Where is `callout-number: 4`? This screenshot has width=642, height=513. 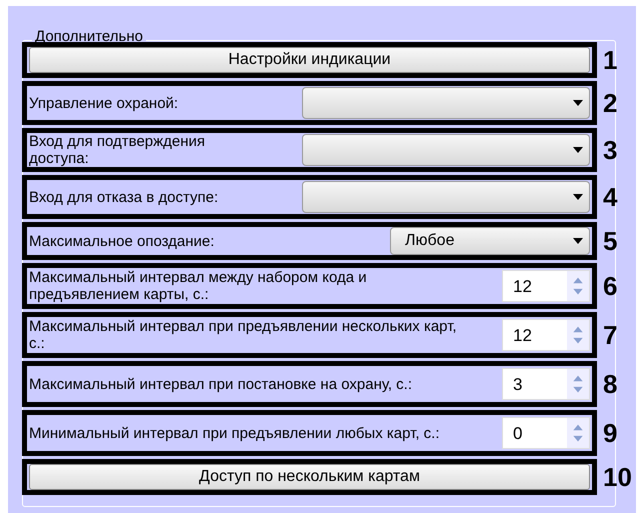
callout-number: 4 is located at coordinates (610, 197).